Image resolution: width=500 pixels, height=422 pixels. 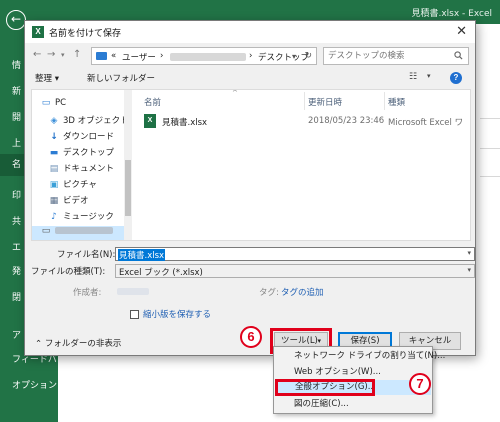 What do you see at coordinates (47, 78) in the screenshot?
I see `organize-button: 整理 ▾` at bounding box center [47, 78].